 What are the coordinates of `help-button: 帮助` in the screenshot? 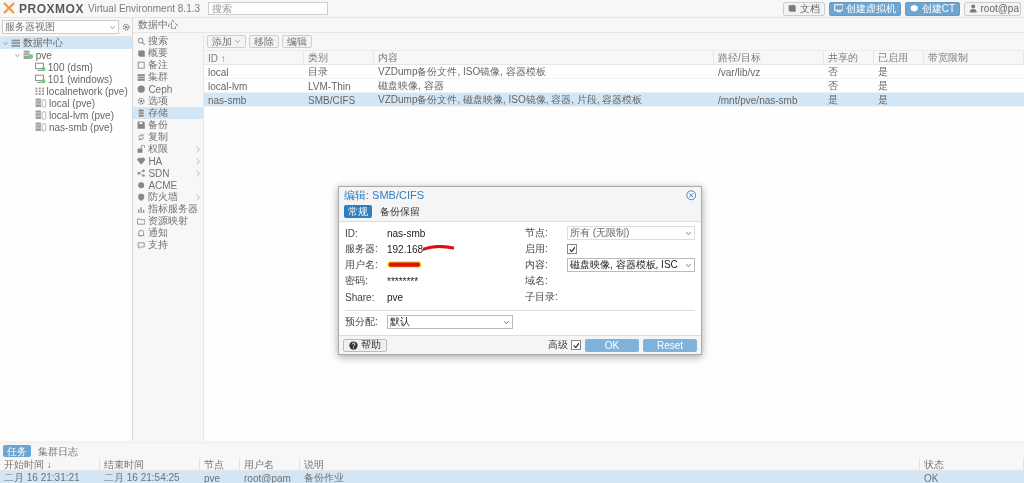 It's located at (365, 345).